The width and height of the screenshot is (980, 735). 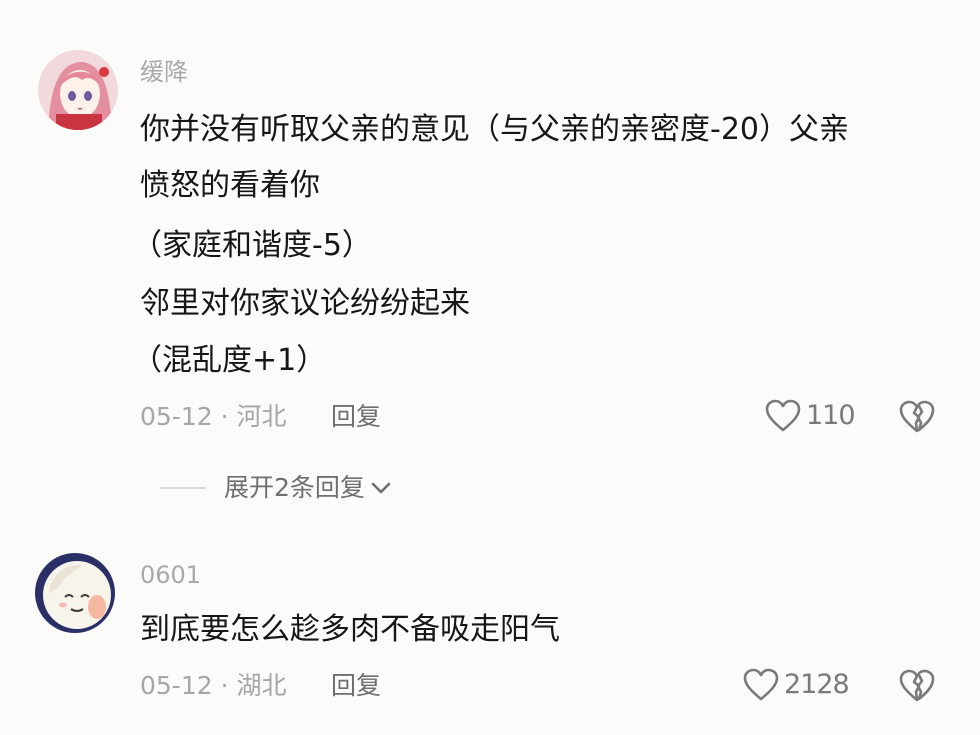 What do you see at coordinates (381, 488) in the screenshot?
I see `chevron-down-icon` at bounding box center [381, 488].